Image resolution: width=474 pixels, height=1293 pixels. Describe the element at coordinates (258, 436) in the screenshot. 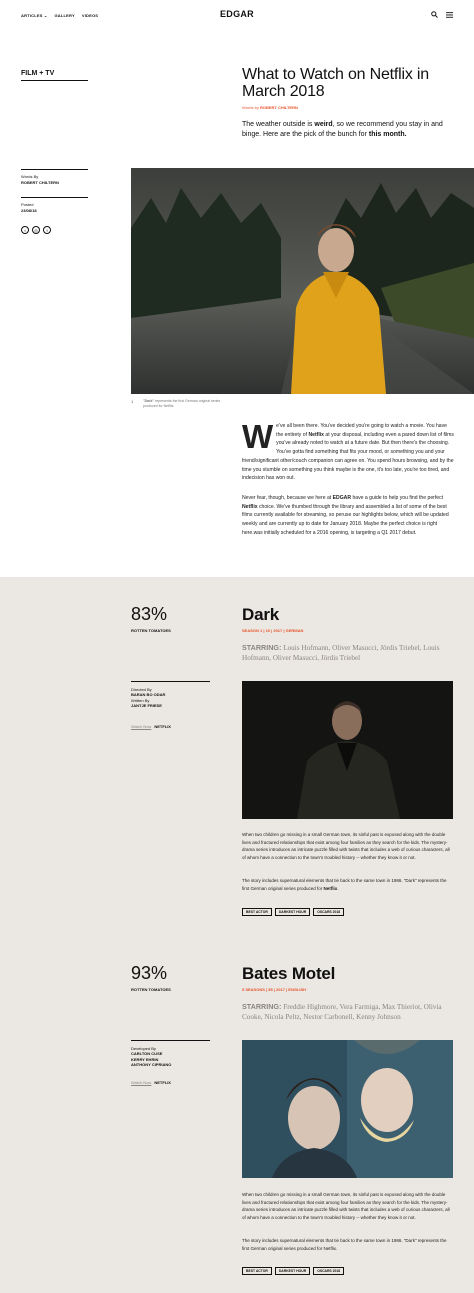

I see `drop-cap: W` at that location.